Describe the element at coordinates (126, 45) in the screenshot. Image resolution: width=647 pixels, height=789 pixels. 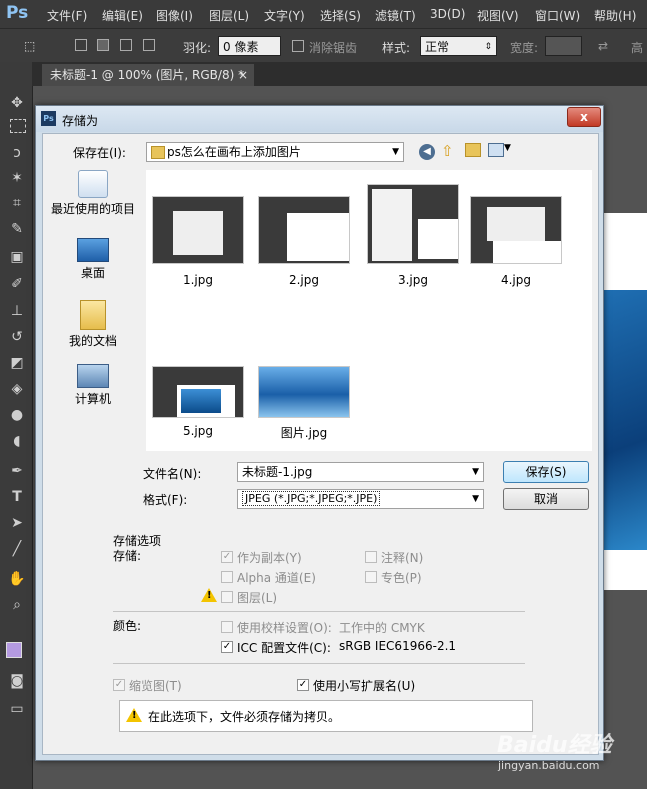
I see `subtract-selection-icon` at that location.